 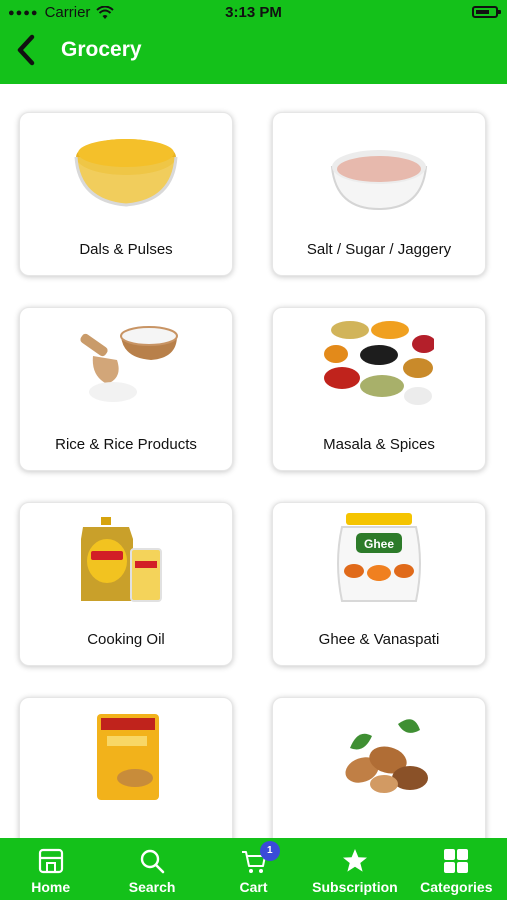 I want to click on star-icon, so click(x=354, y=860).